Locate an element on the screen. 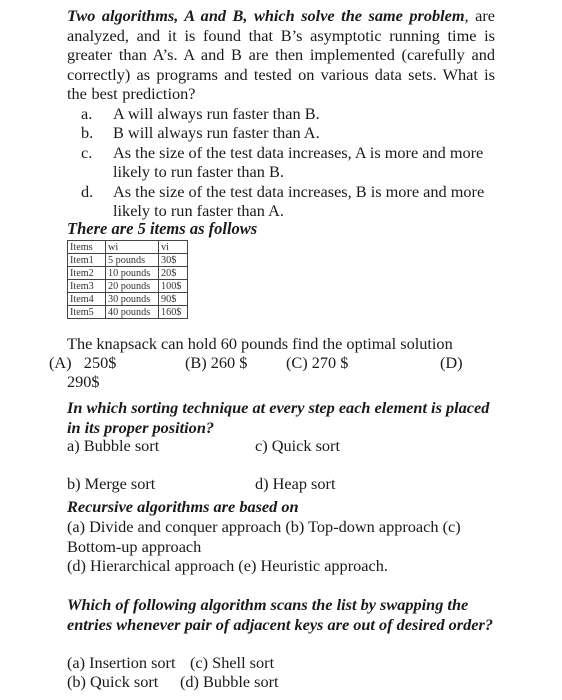 Image resolution: width=562 pixels, height=700 pixels. table-cell: 10 pounds is located at coordinates (132, 273).